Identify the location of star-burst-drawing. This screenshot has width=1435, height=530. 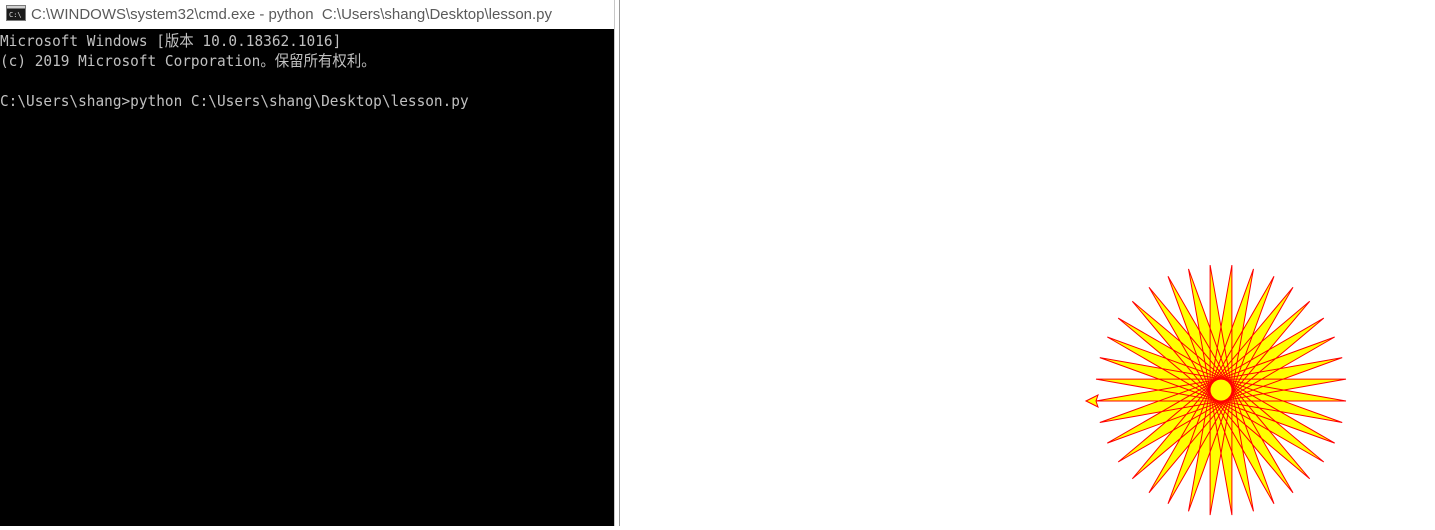
(1221, 390).